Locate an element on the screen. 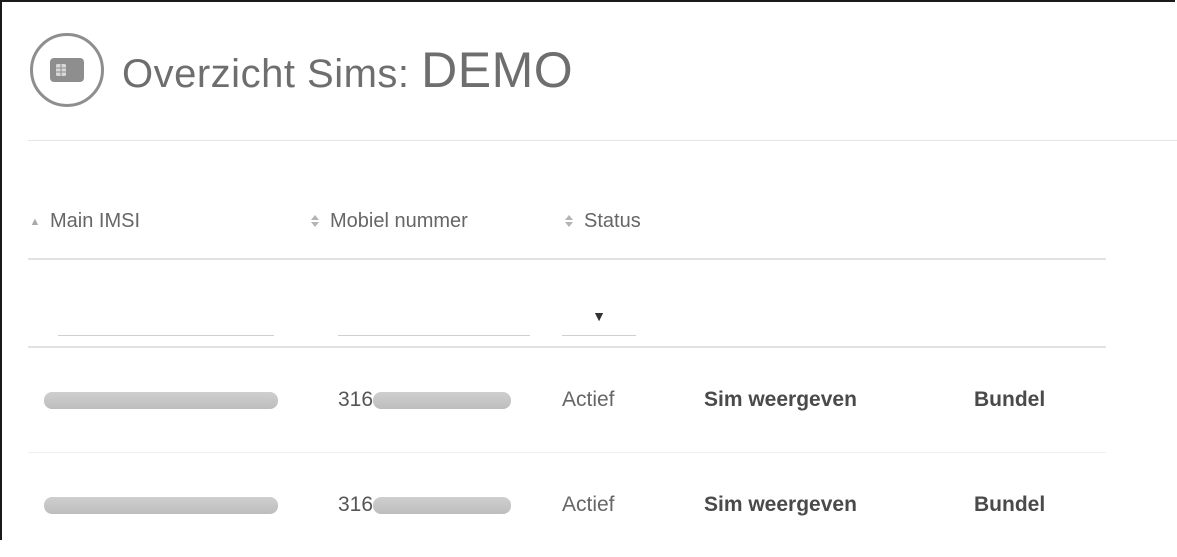 The image size is (1177, 557). filter-row: ▼ is located at coordinates (567, 303).